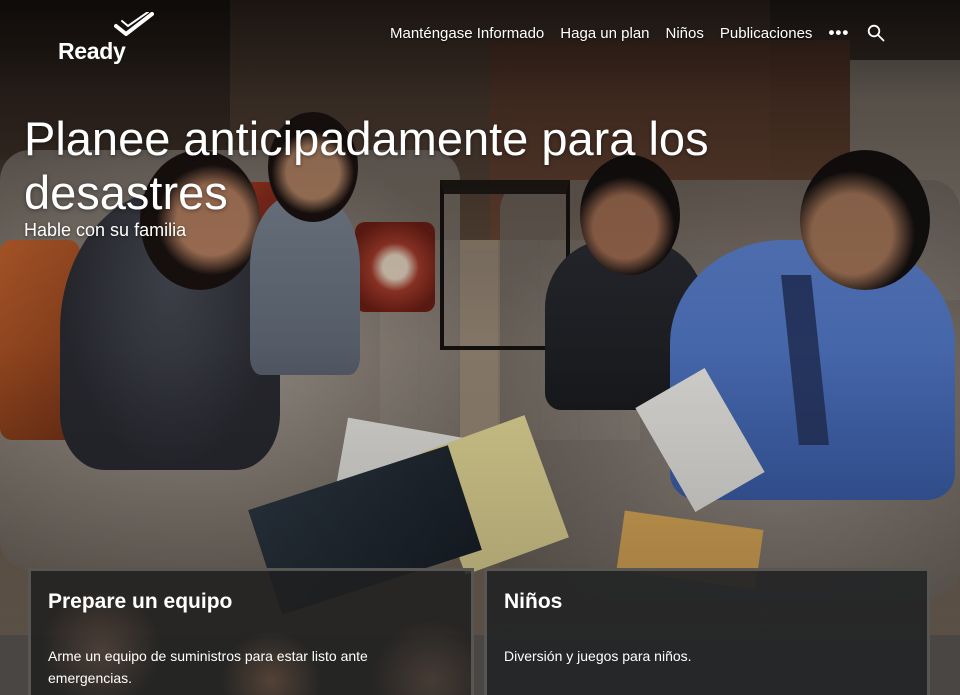  What do you see at coordinates (134, 24) in the screenshot?
I see `checkmark-icon` at bounding box center [134, 24].